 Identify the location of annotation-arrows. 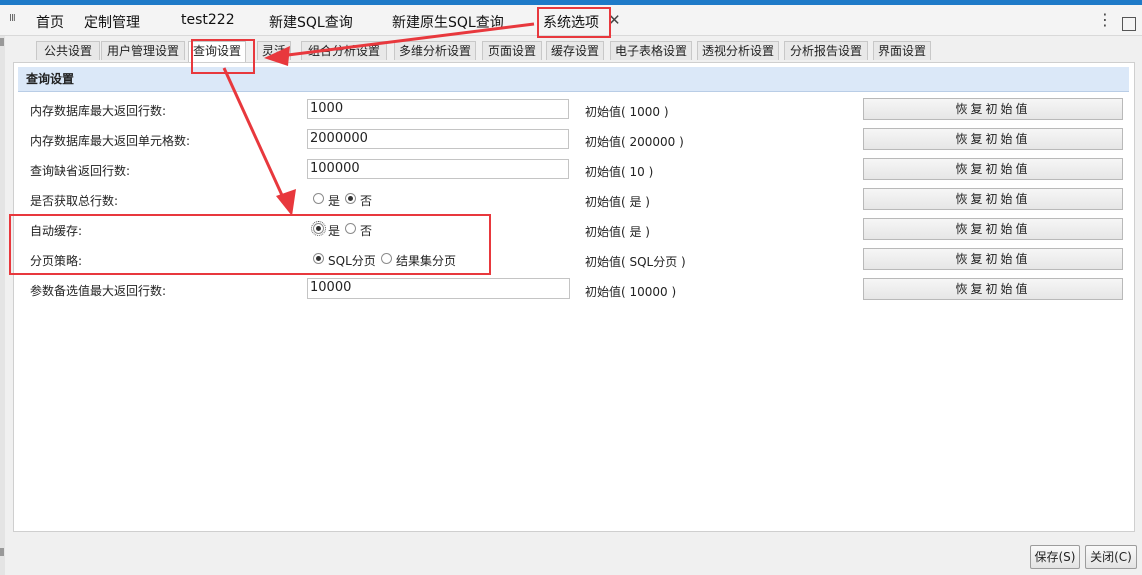
(378, 119).